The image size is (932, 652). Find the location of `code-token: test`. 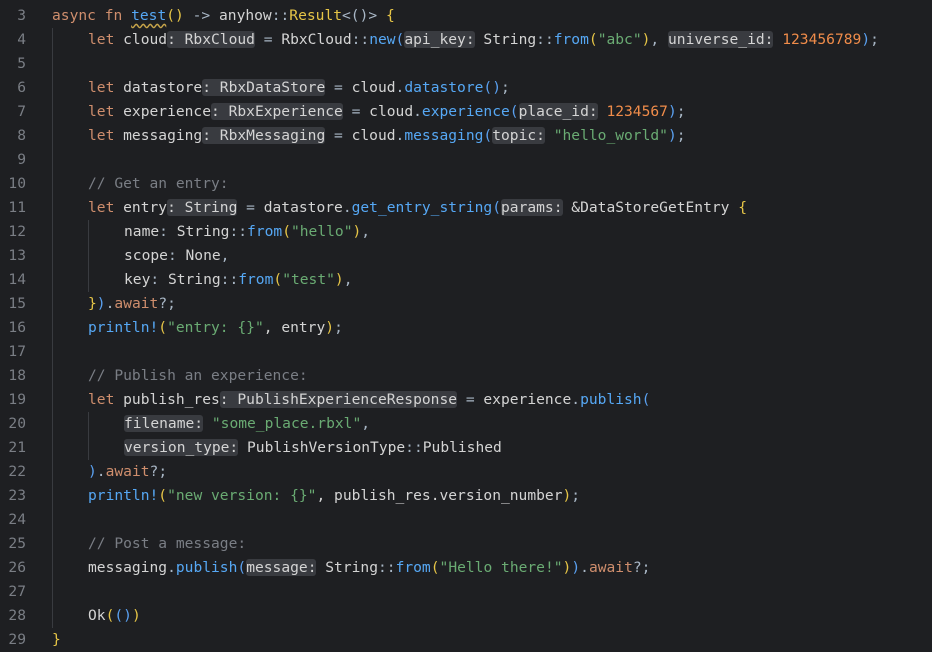

code-token: test is located at coordinates (149, 15).